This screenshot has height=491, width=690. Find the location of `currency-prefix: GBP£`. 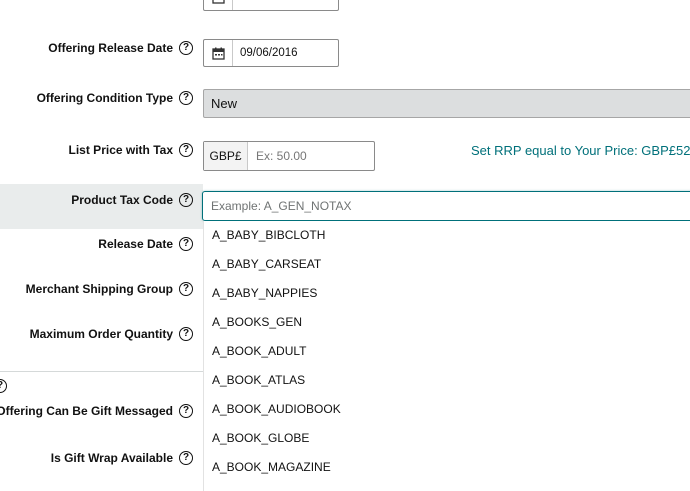

currency-prefix: GBP£ is located at coordinates (226, 156).